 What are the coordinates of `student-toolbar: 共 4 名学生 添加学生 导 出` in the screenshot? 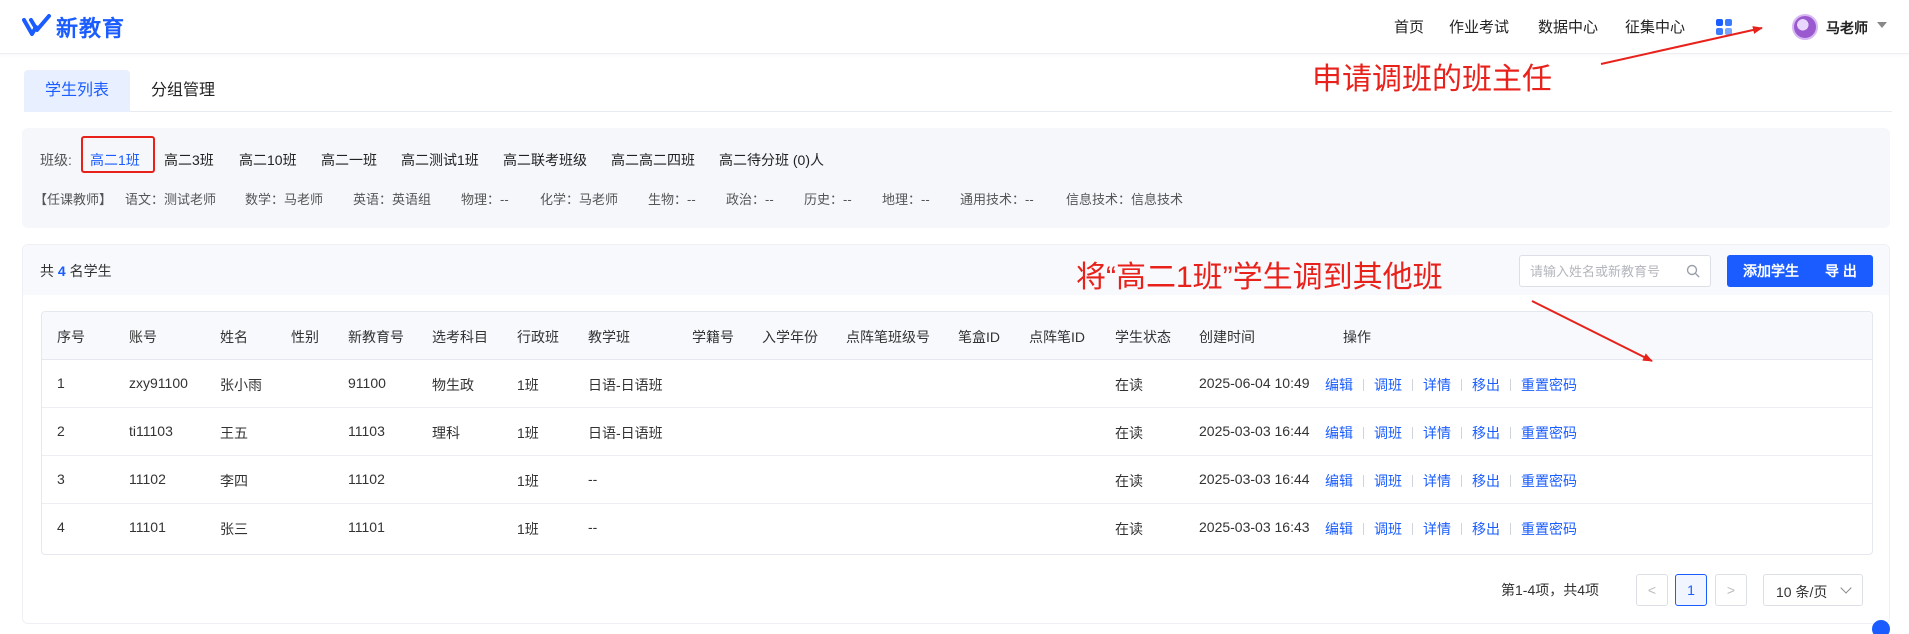 It's located at (956, 270).